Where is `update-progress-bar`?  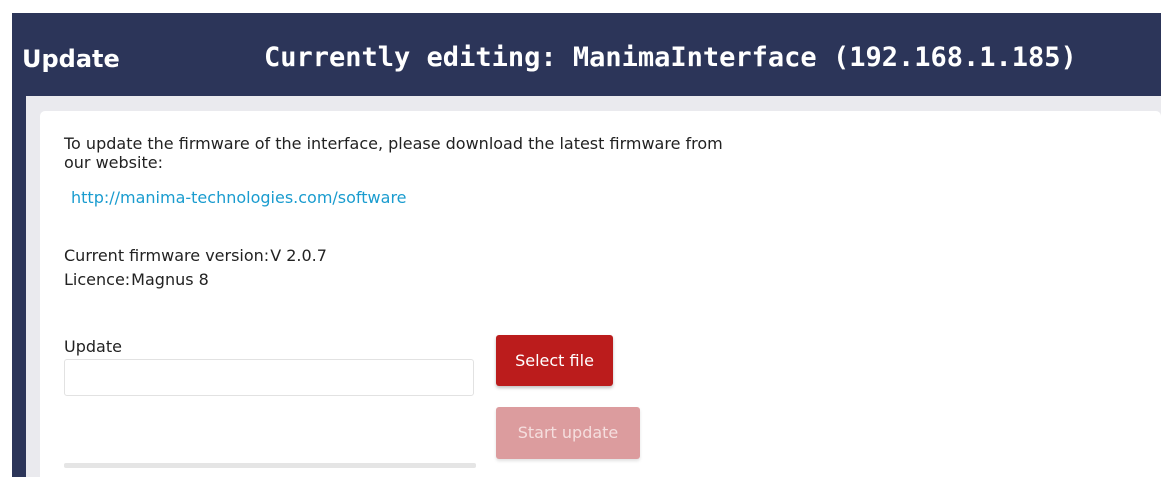 update-progress-bar is located at coordinates (270, 465).